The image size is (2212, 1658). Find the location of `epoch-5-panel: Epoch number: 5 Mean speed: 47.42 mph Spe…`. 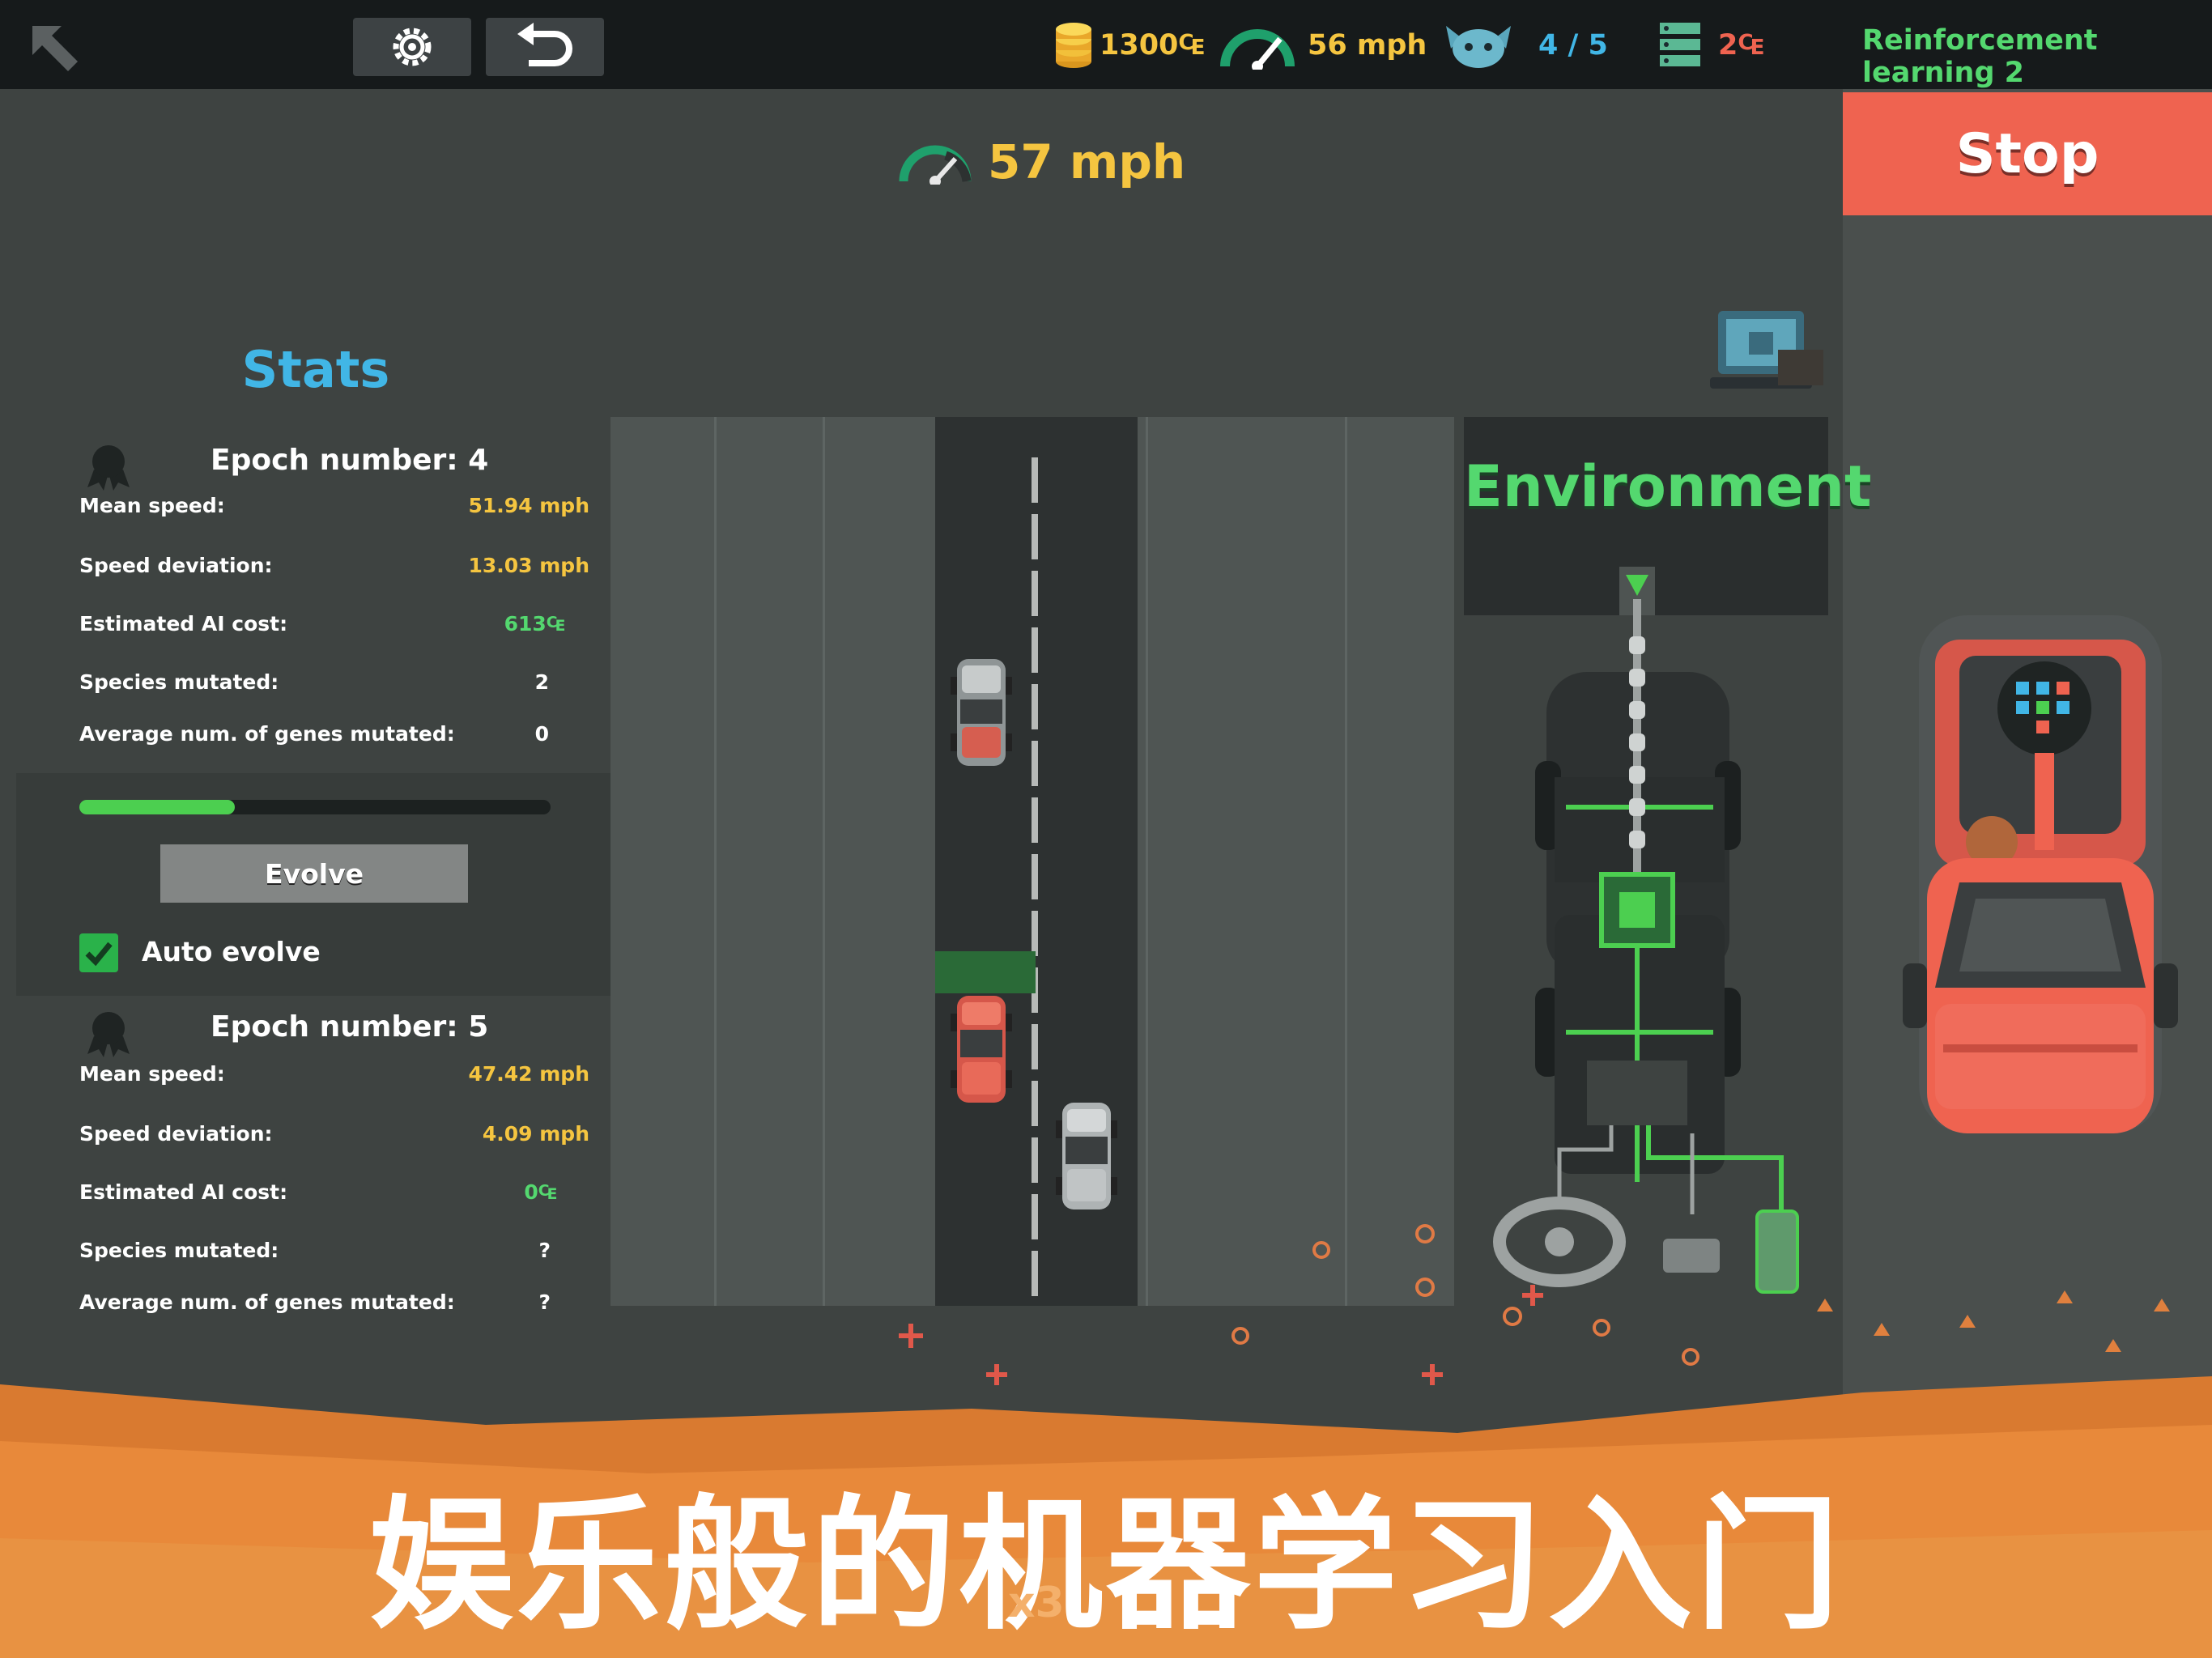

epoch-5-panel: Epoch number: 5 Mean speed: 47.42 mph Spe… is located at coordinates (314, 1167).